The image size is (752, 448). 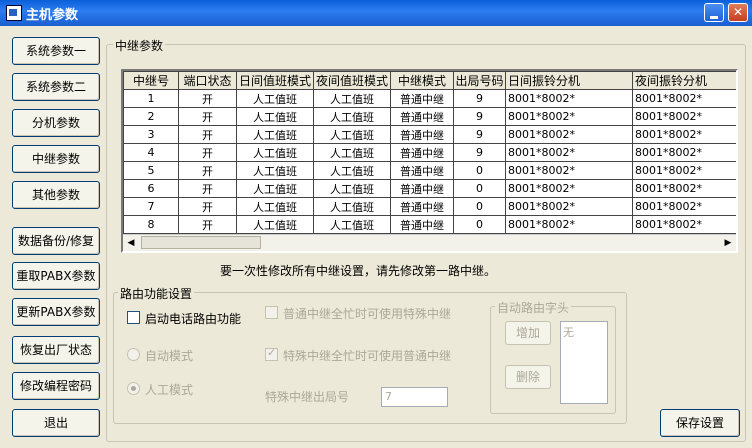 What do you see at coordinates (528, 377) in the screenshot?
I see `delete-prefix-button: 删除` at bounding box center [528, 377].